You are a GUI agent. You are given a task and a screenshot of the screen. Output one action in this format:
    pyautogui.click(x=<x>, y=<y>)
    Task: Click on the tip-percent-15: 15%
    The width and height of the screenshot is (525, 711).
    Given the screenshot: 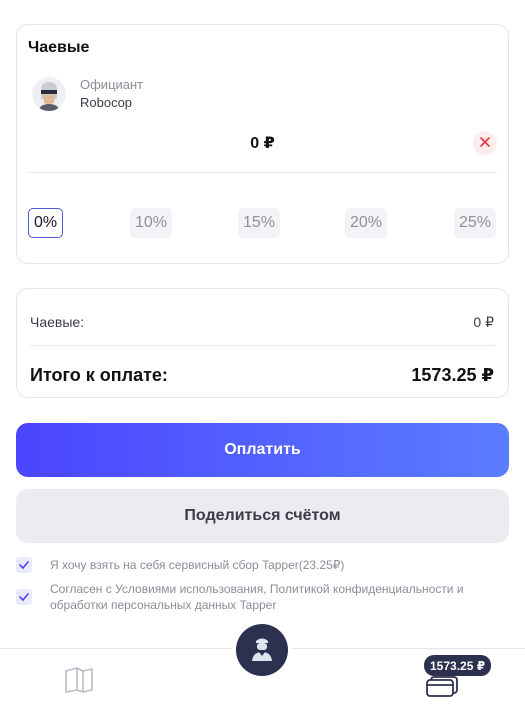 What is the action you would take?
    pyautogui.click(x=259, y=223)
    